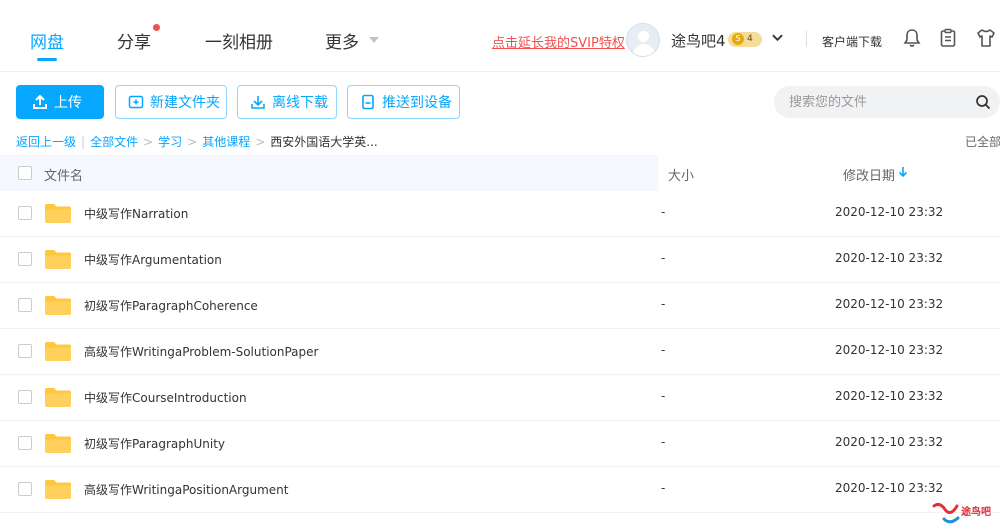  What do you see at coordinates (329, 173) in the screenshot?
I see `table-header-name-cell` at bounding box center [329, 173].